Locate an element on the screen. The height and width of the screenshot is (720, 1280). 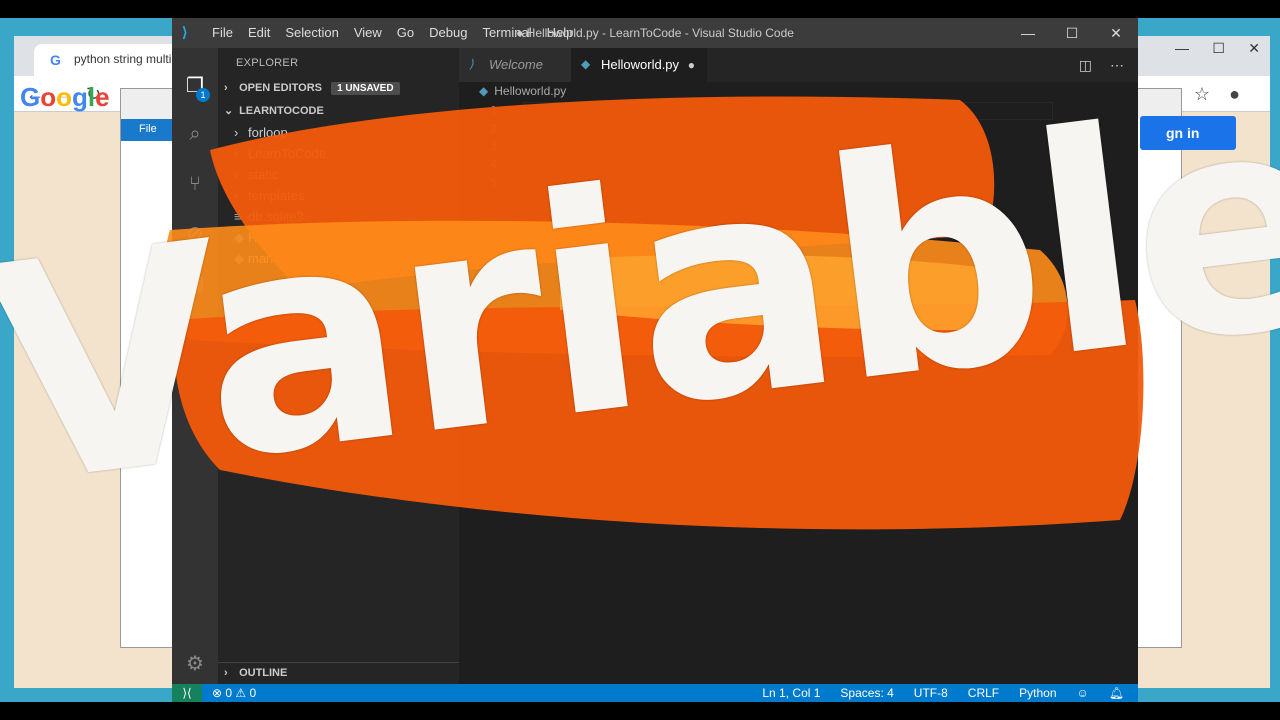
menu-debug: Debug is located at coordinates (448, 32).